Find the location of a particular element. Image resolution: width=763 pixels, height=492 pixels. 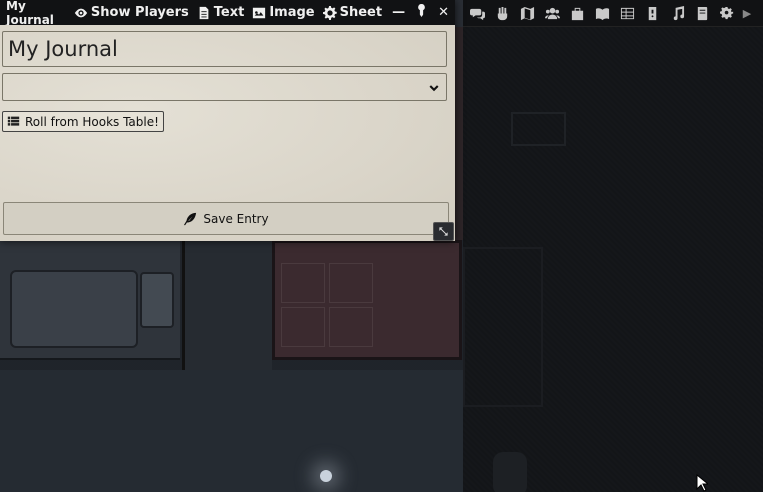

gear-icon is located at coordinates (329, 12).